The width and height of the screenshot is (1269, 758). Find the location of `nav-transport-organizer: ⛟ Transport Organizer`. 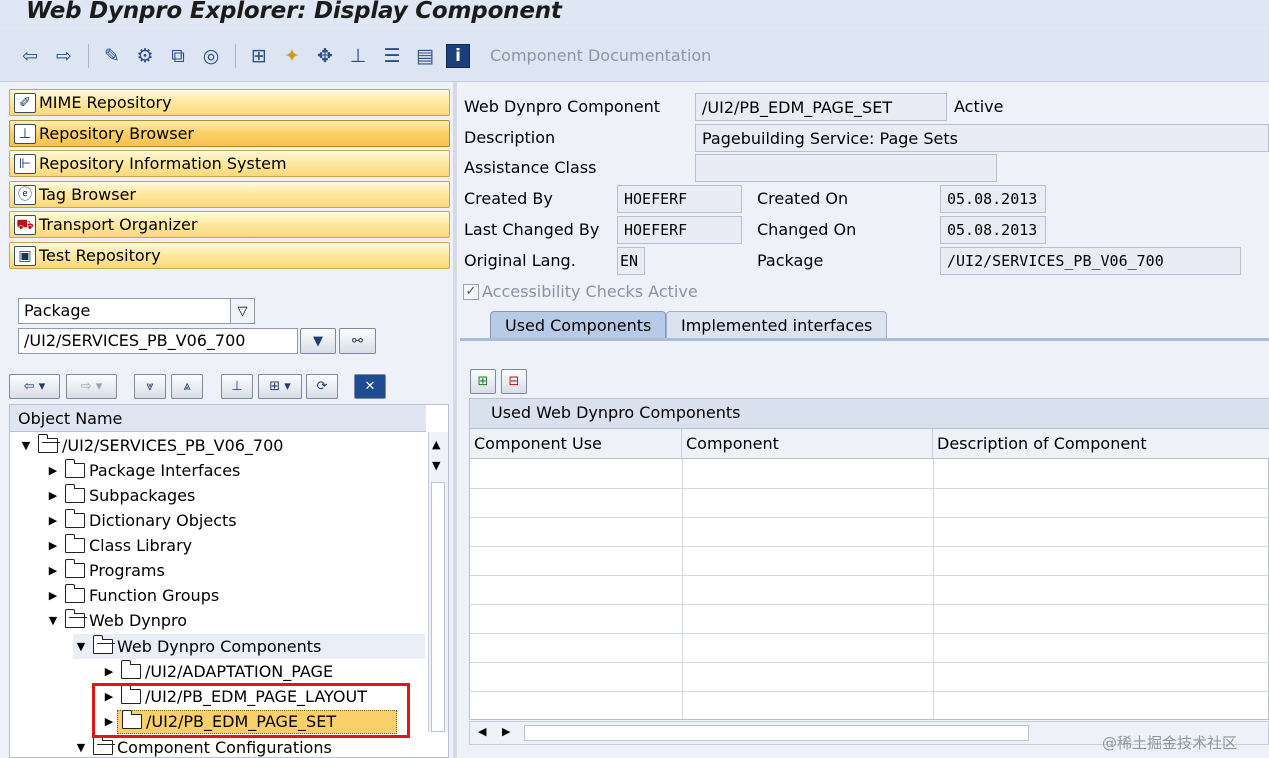

nav-transport-organizer: ⛟ Transport Organizer is located at coordinates (229, 224).